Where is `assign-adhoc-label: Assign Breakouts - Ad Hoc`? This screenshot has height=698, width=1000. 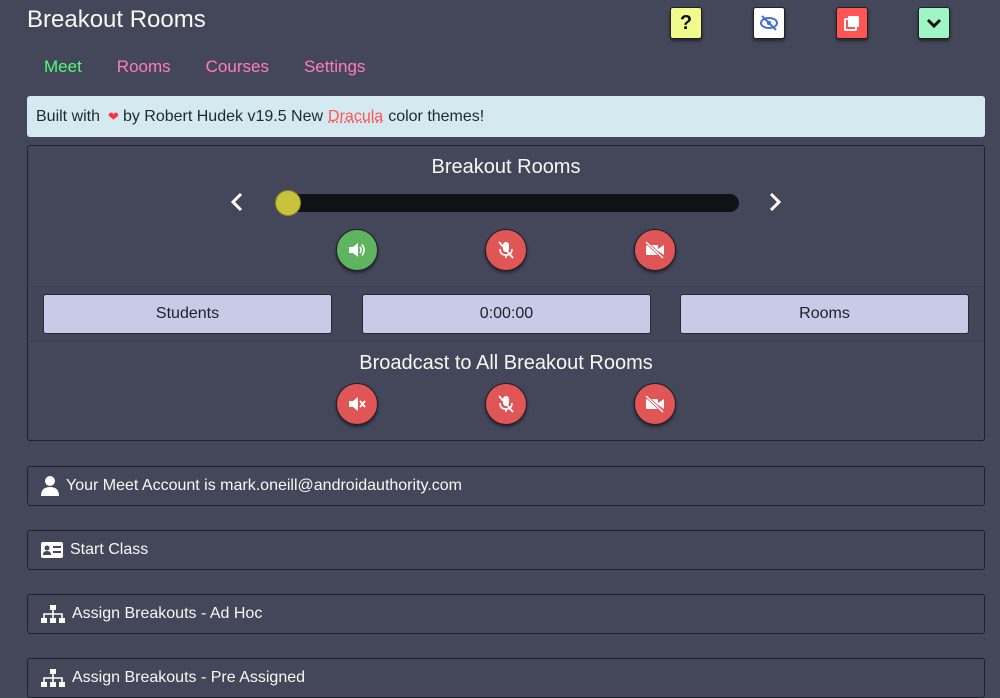 assign-adhoc-label: Assign Breakouts - Ad Hoc is located at coordinates (167, 613).